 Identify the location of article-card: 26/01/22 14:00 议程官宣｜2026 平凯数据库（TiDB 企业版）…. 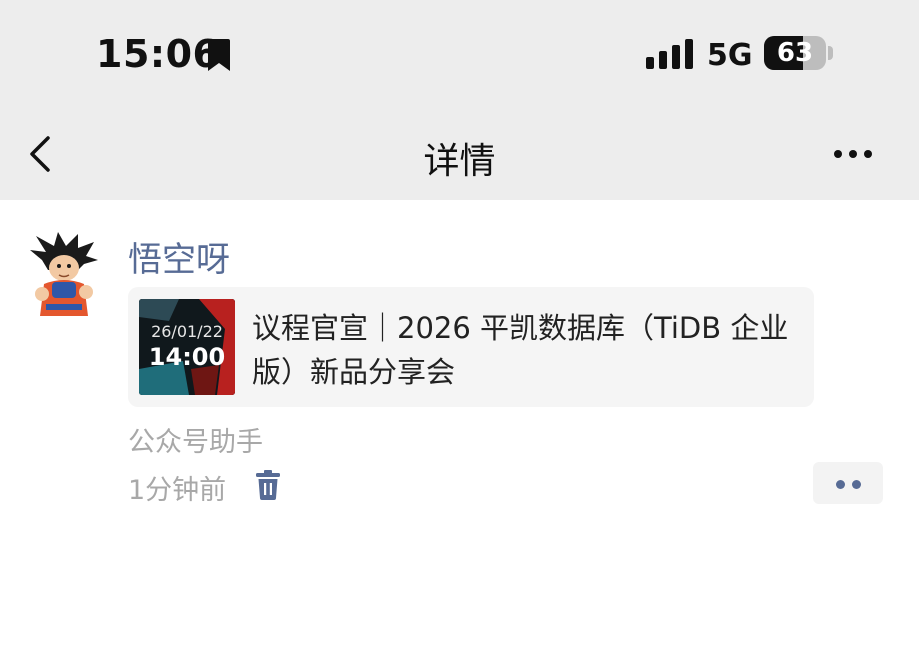
(471, 347).